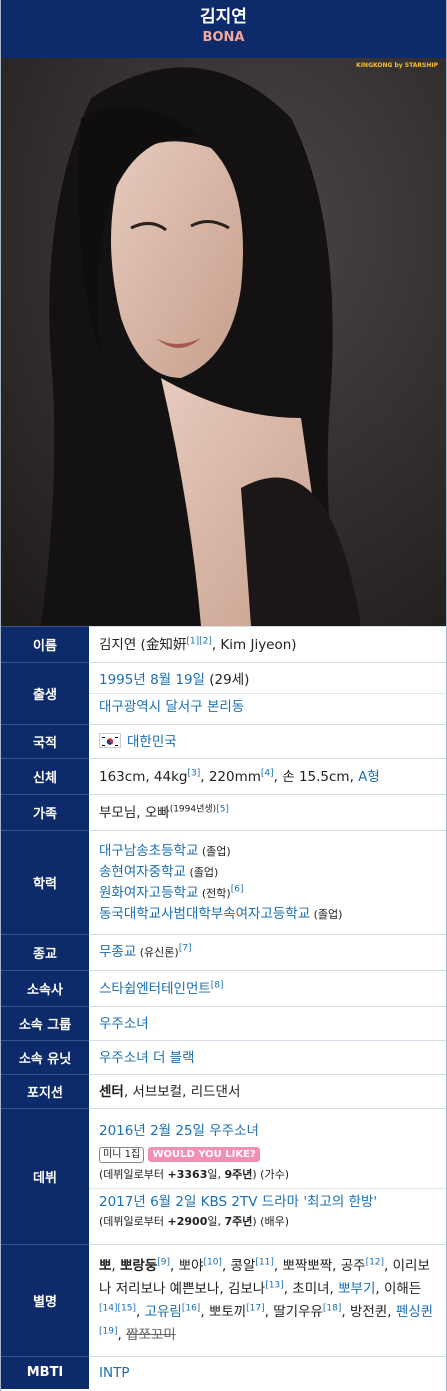 The image size is (447, 1391). I want to click on row-nationality: 국적 대한민국, so click(223, 741).